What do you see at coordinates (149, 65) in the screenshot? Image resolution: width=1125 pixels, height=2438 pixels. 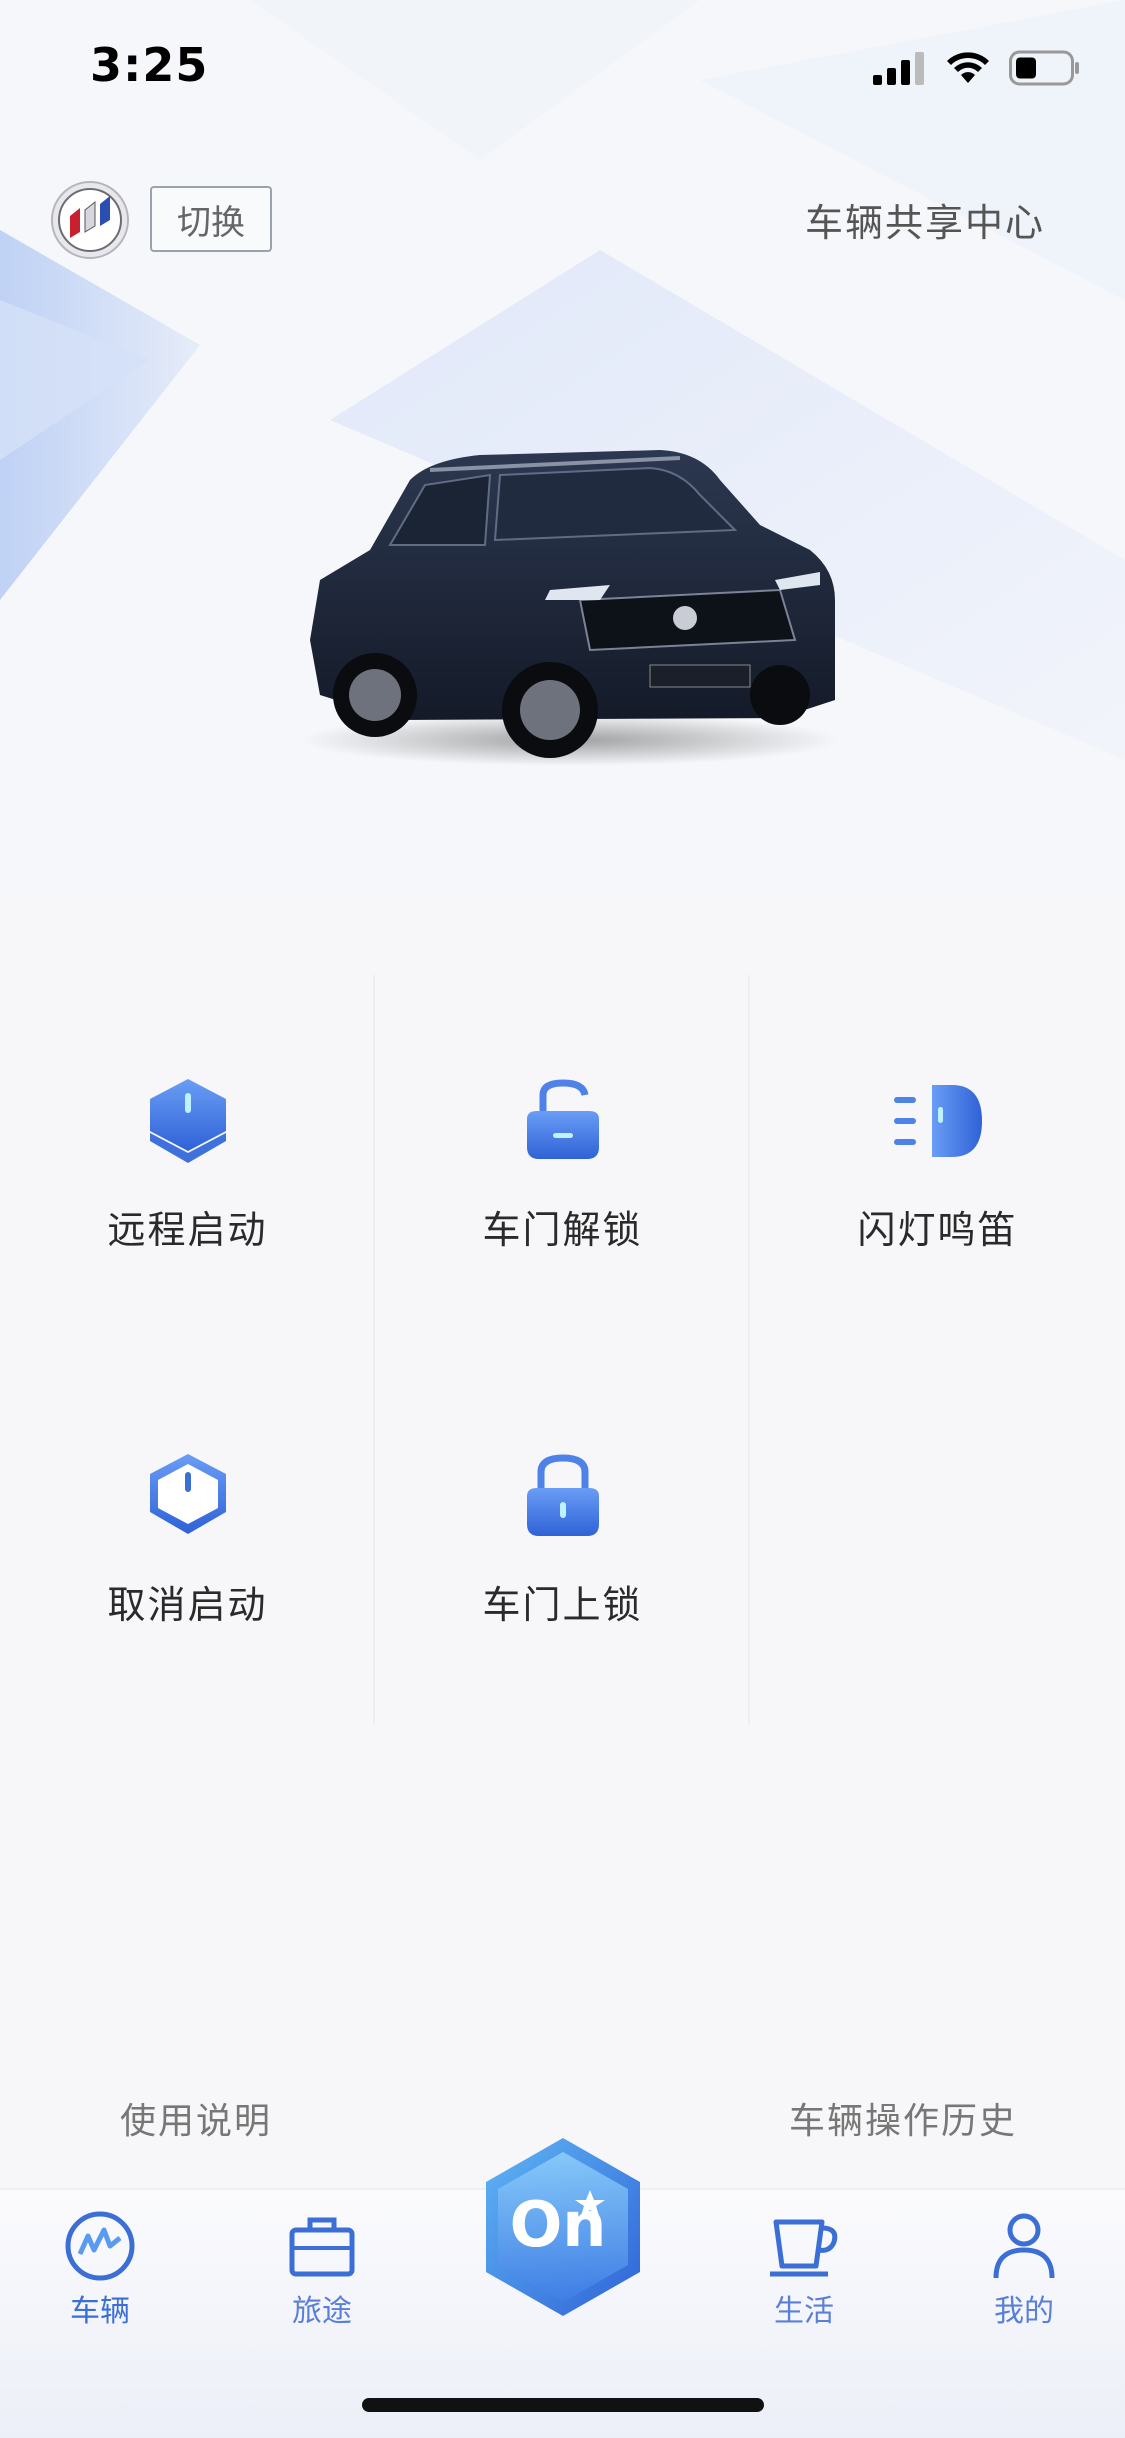 I see `status-time: 3:25` at bounding box center [149, 65].